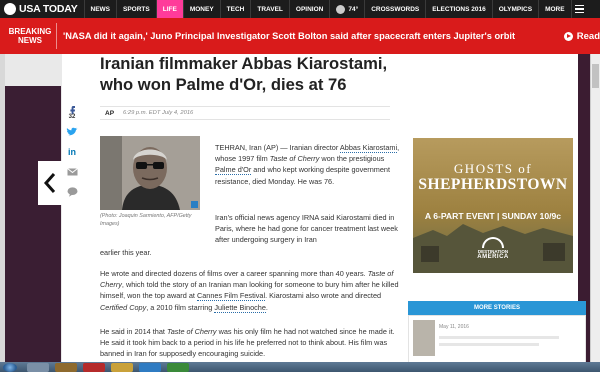 This screenshot has height=372, width=600. What do you see at coordinates (396, 9) in the screenshot?
I see `nav-crosswords: CROSSWORDS` at bounding box center [396, 9].